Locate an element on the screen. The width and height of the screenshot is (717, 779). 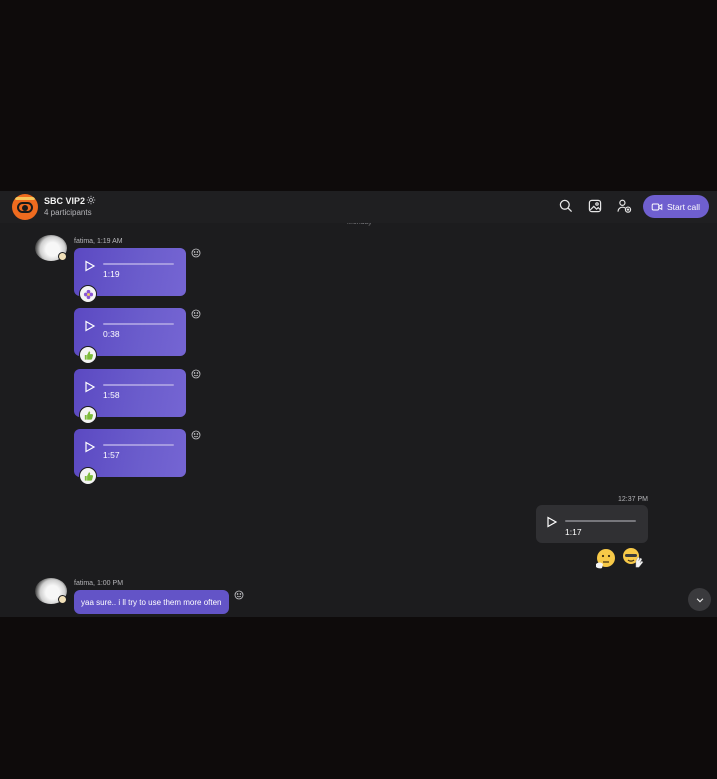
gallery-icon is located at coordinates (595, 206).